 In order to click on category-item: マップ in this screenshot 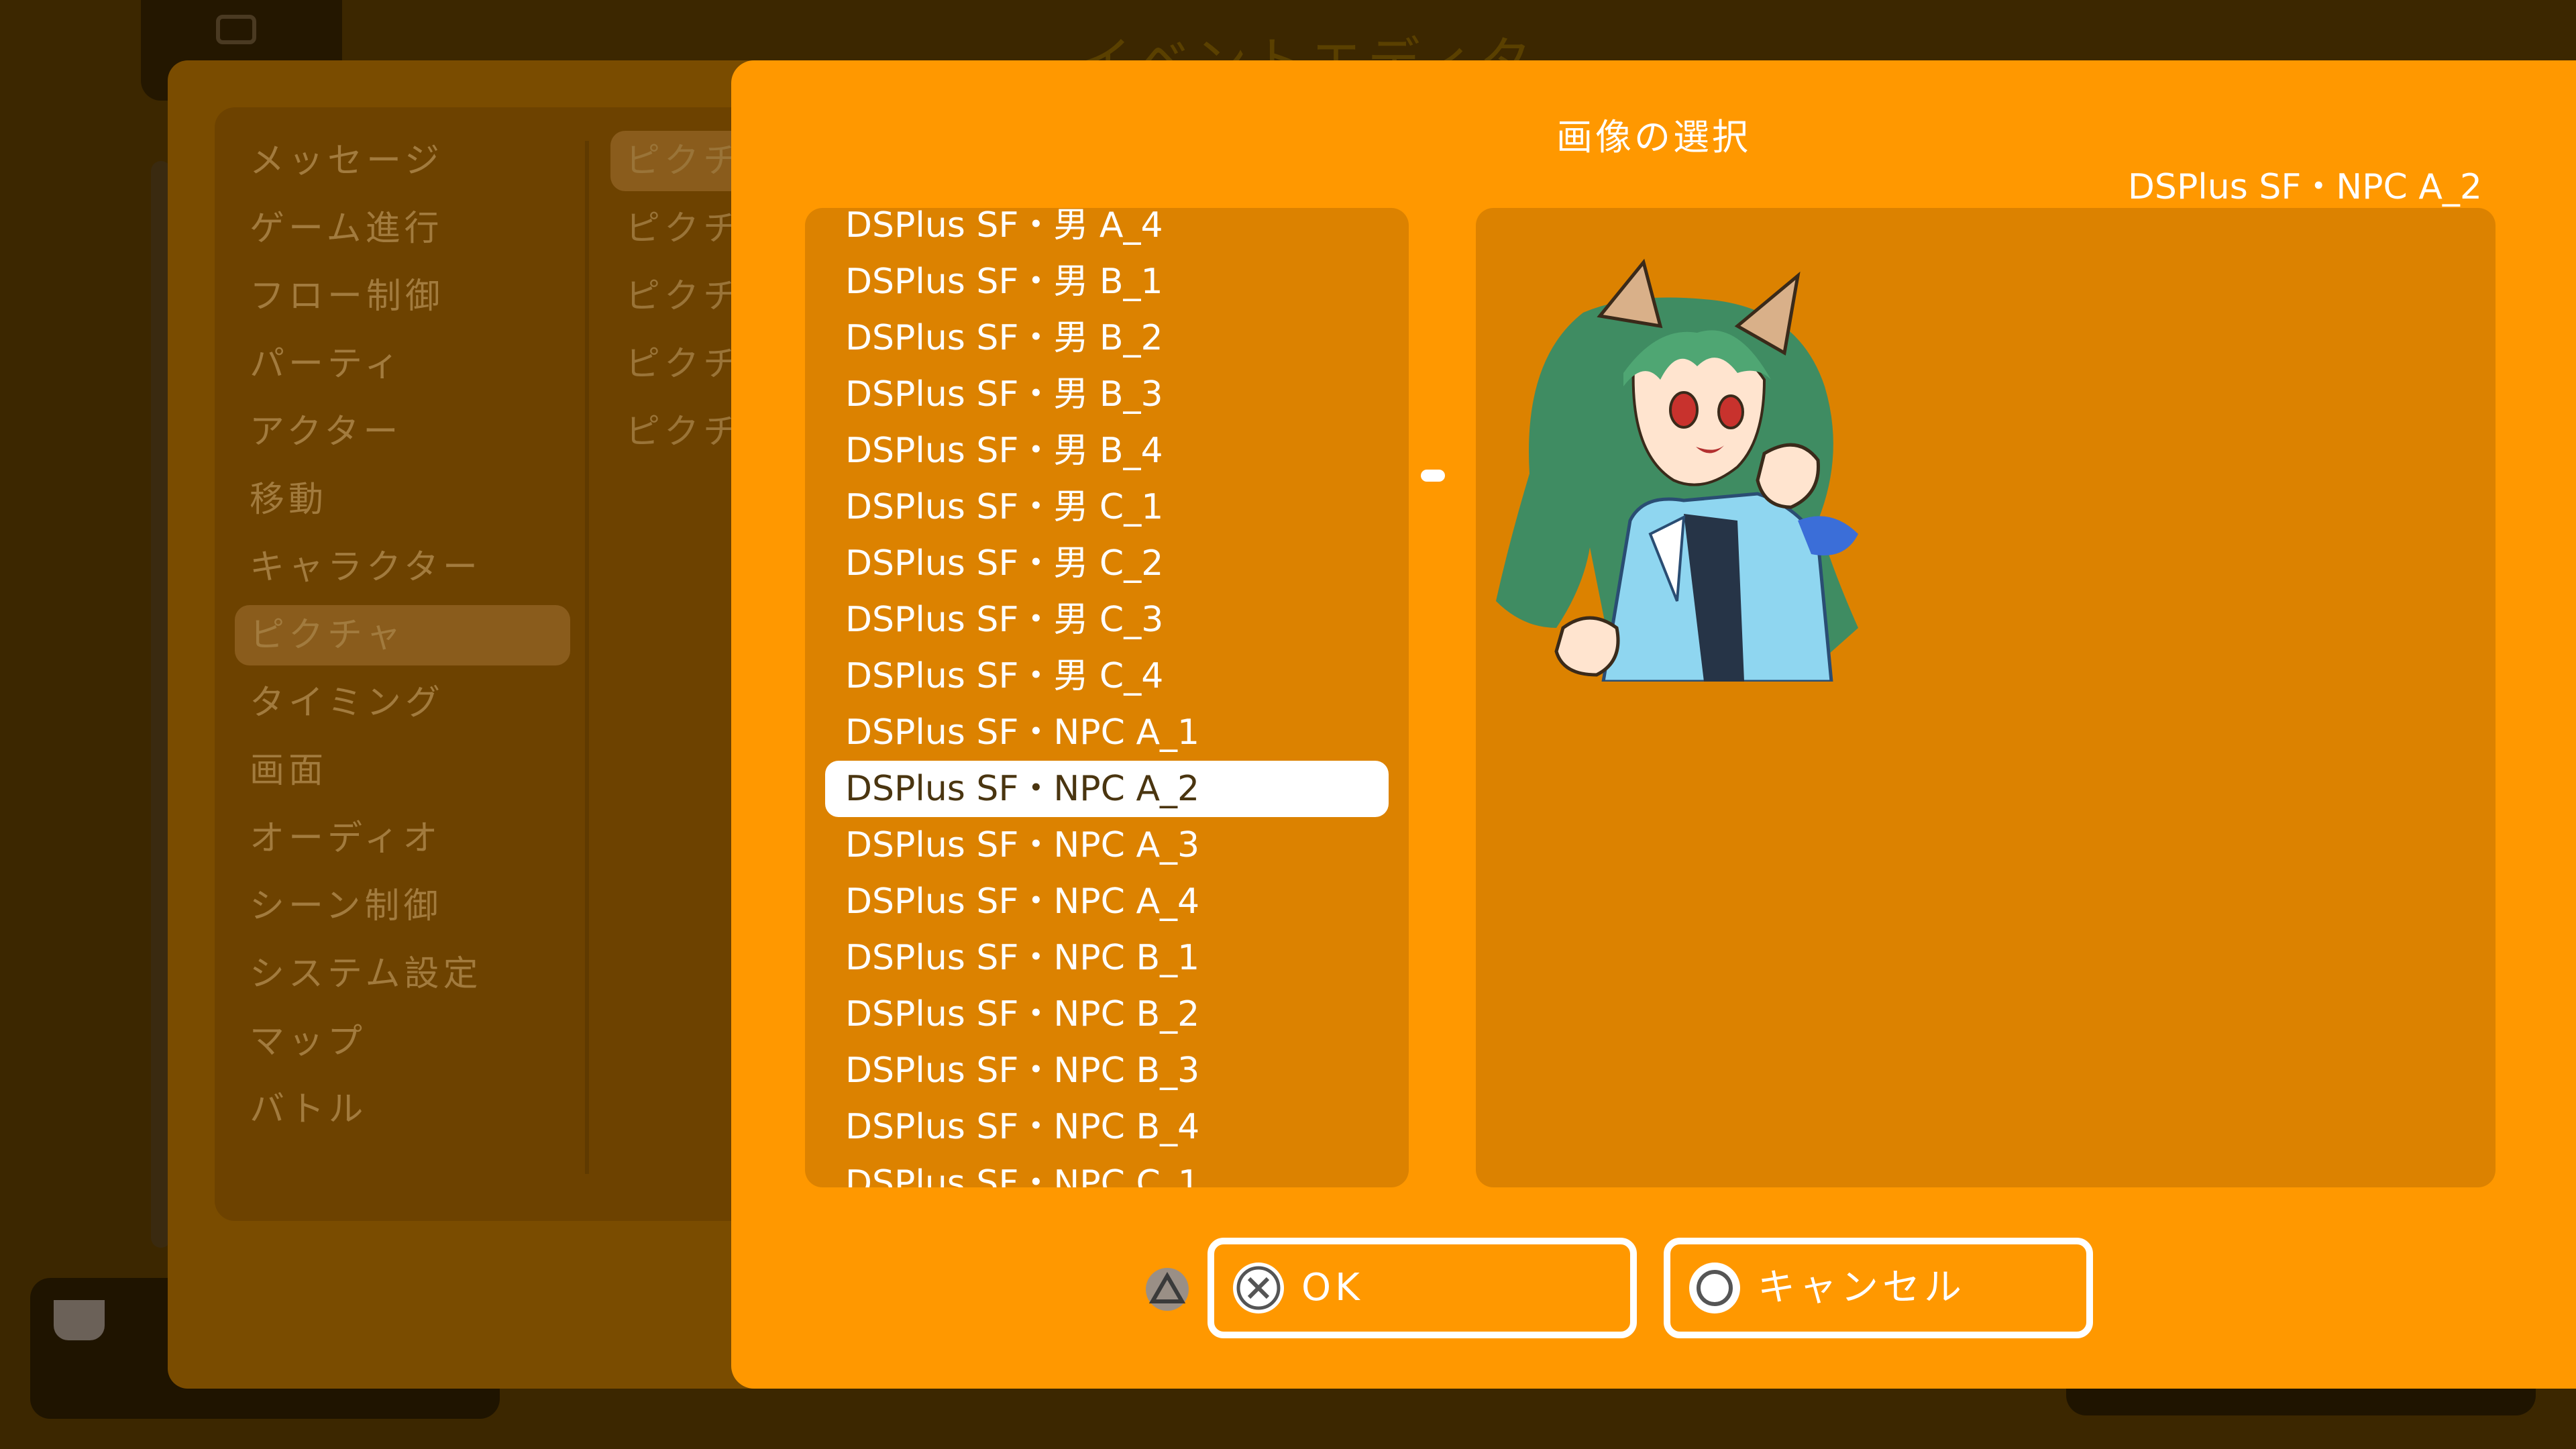, I will do `click(402, 1042)`.